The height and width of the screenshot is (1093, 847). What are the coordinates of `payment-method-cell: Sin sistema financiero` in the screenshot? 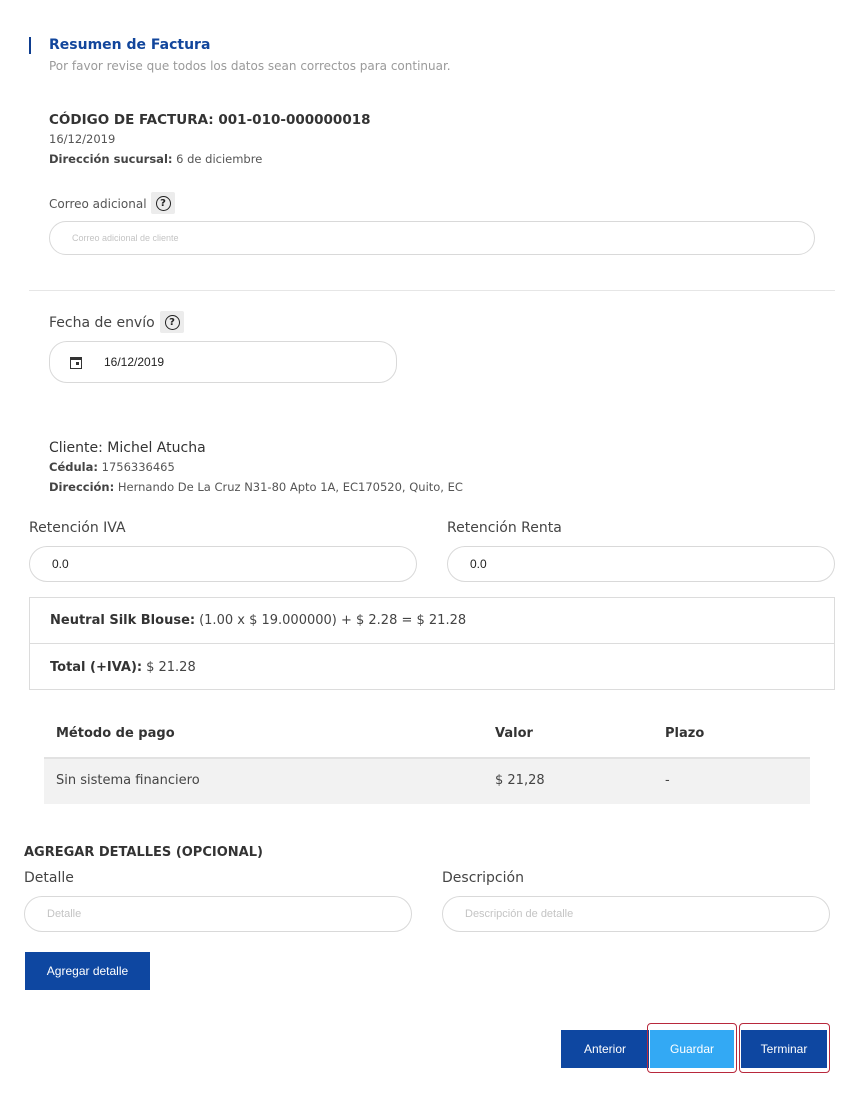 It's located at (128, 780).